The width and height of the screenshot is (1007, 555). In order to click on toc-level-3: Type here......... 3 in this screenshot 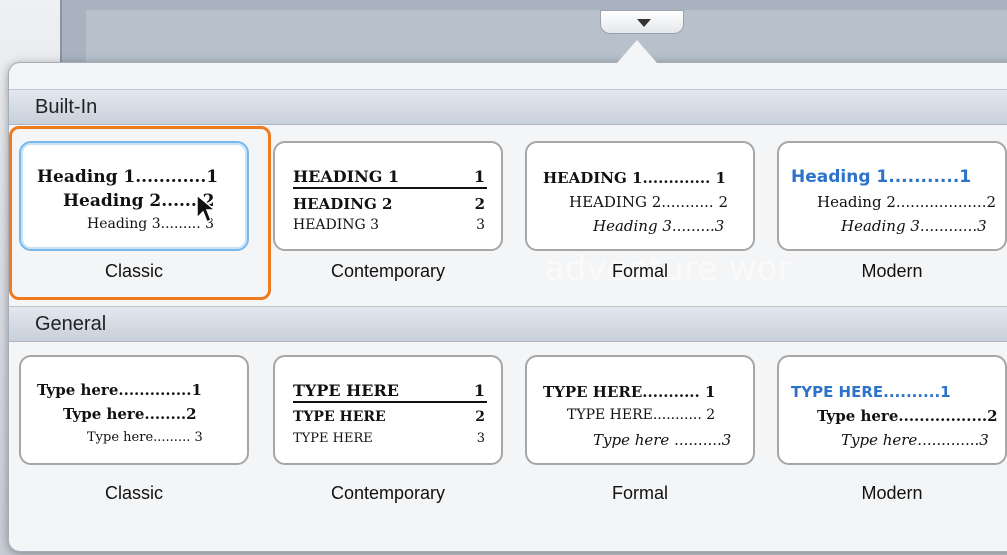, I will do `click(145, 437)`.